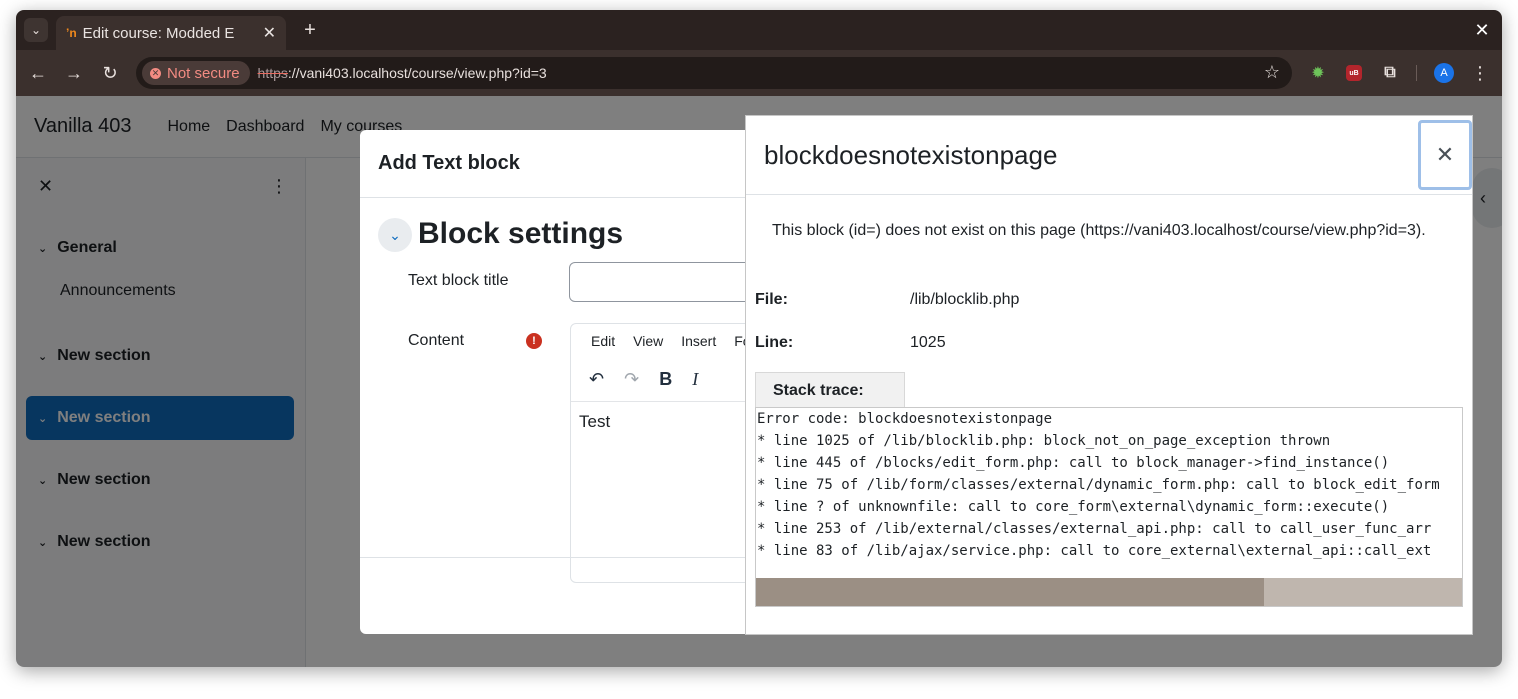  I want to click on undo-icon: ↶, so click(596, 379).